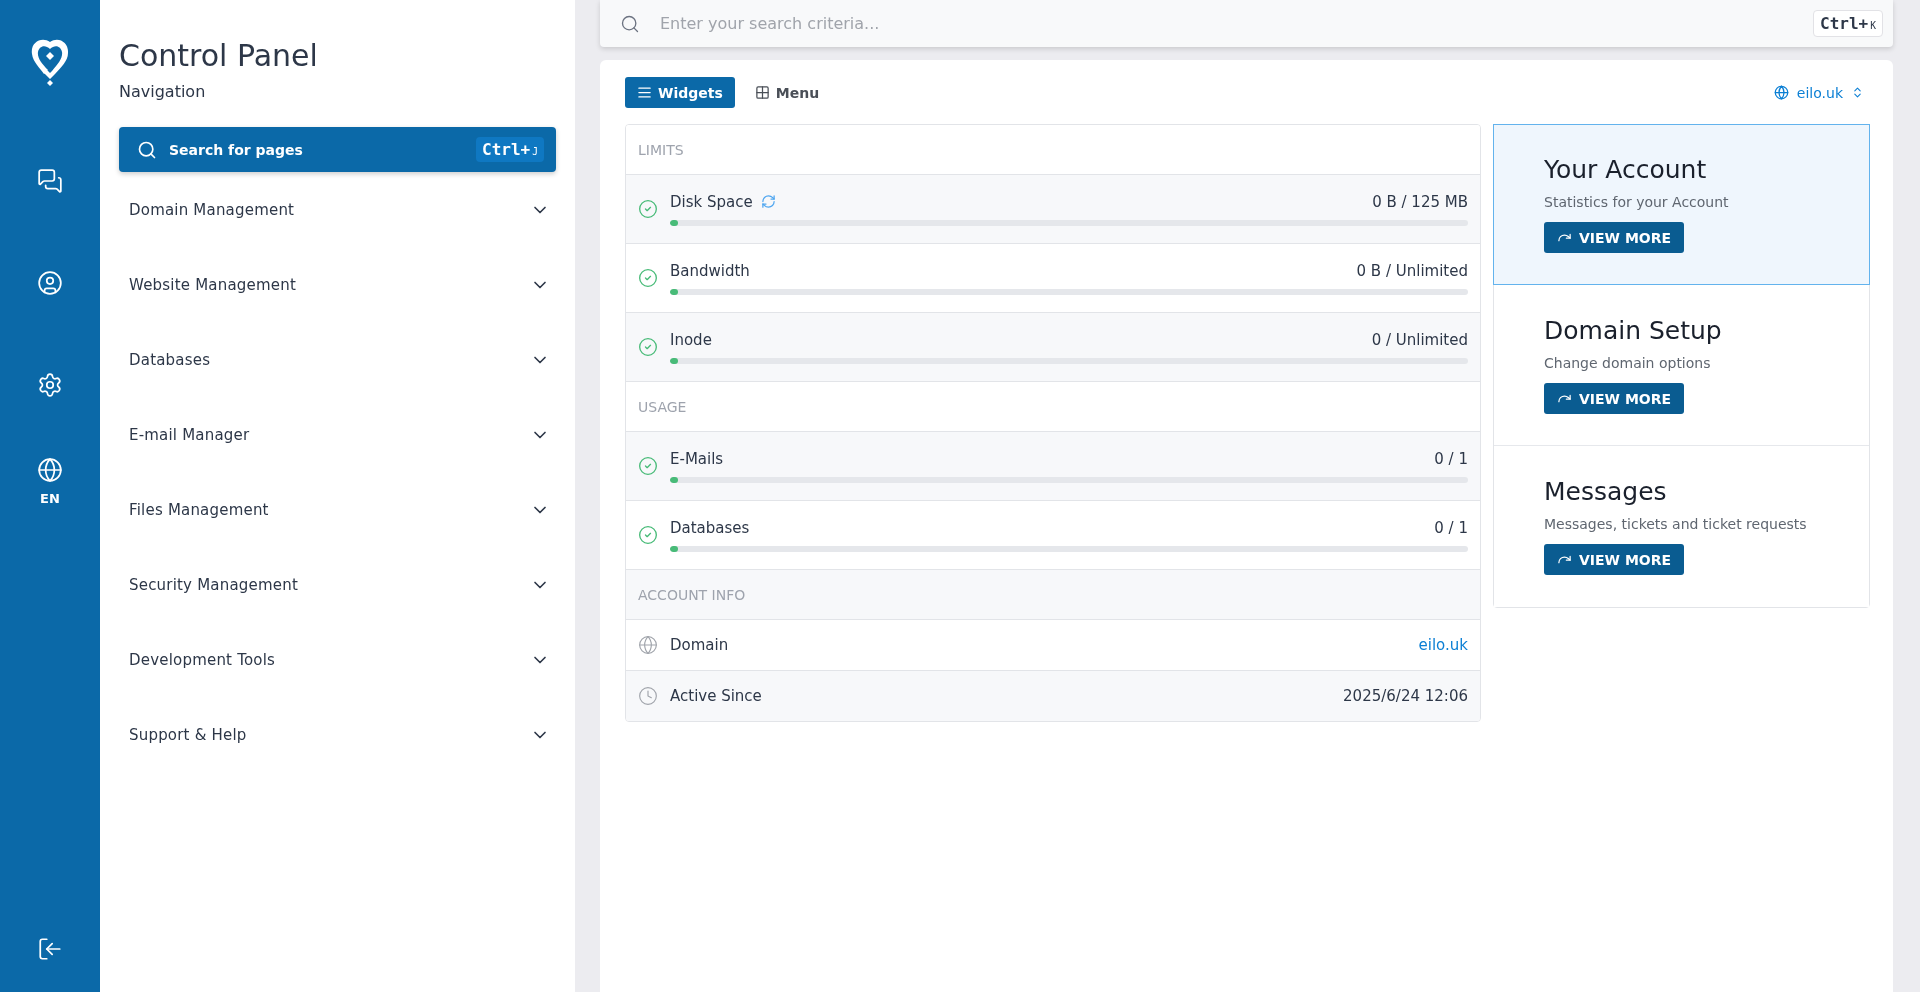 The image size is (1920, 992). I want to click on logo-icon, so click(50, 62).